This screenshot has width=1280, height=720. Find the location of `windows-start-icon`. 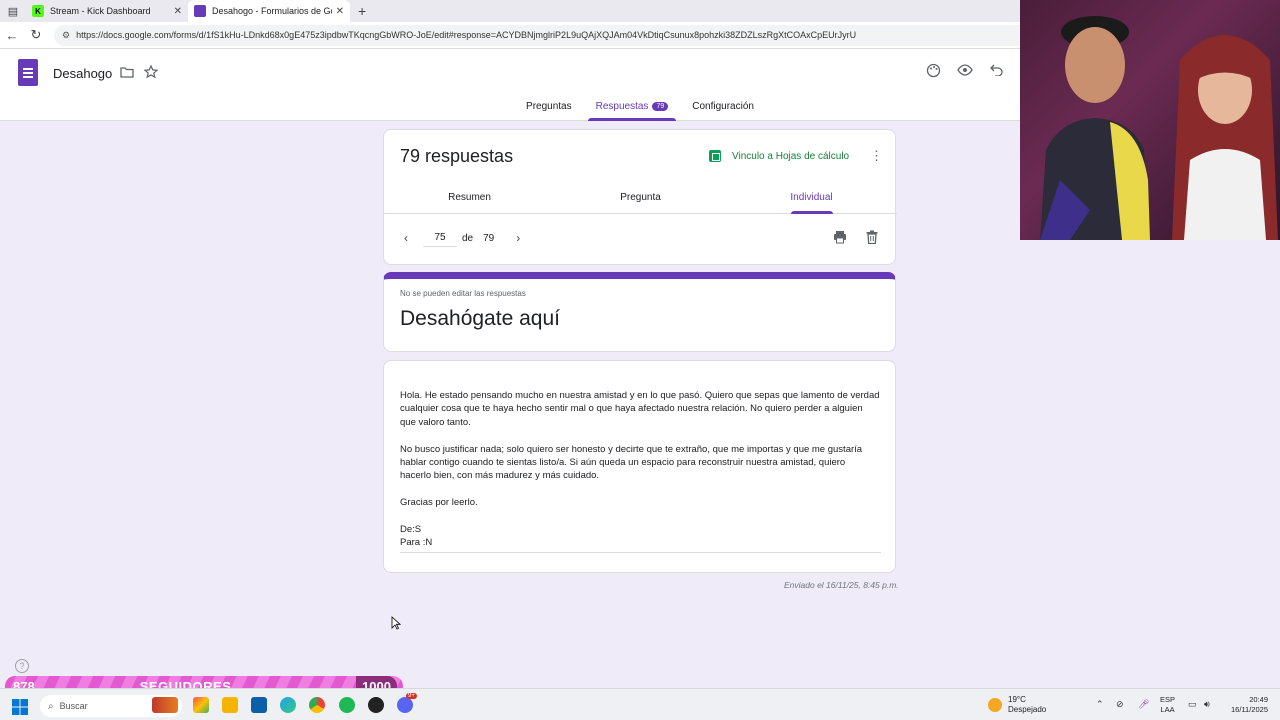

windows-start-icon is located at coordinates (20, 707).